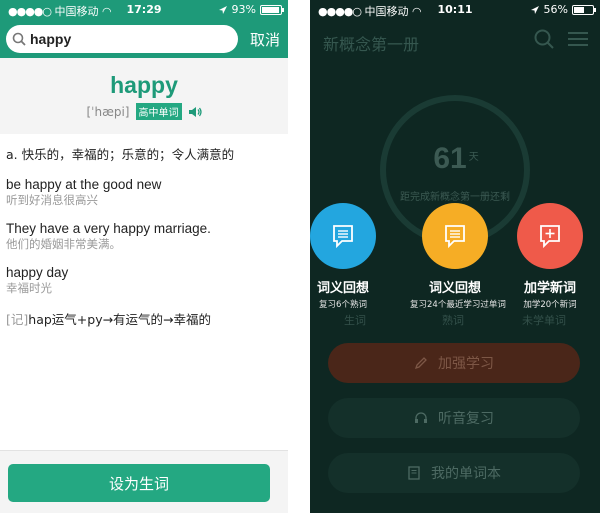 The image size is (600, 513). What do you see at coordinates (265, 39) in the screenshot?
I see `cancel-button: 取消` at bounding box center [265, 39].